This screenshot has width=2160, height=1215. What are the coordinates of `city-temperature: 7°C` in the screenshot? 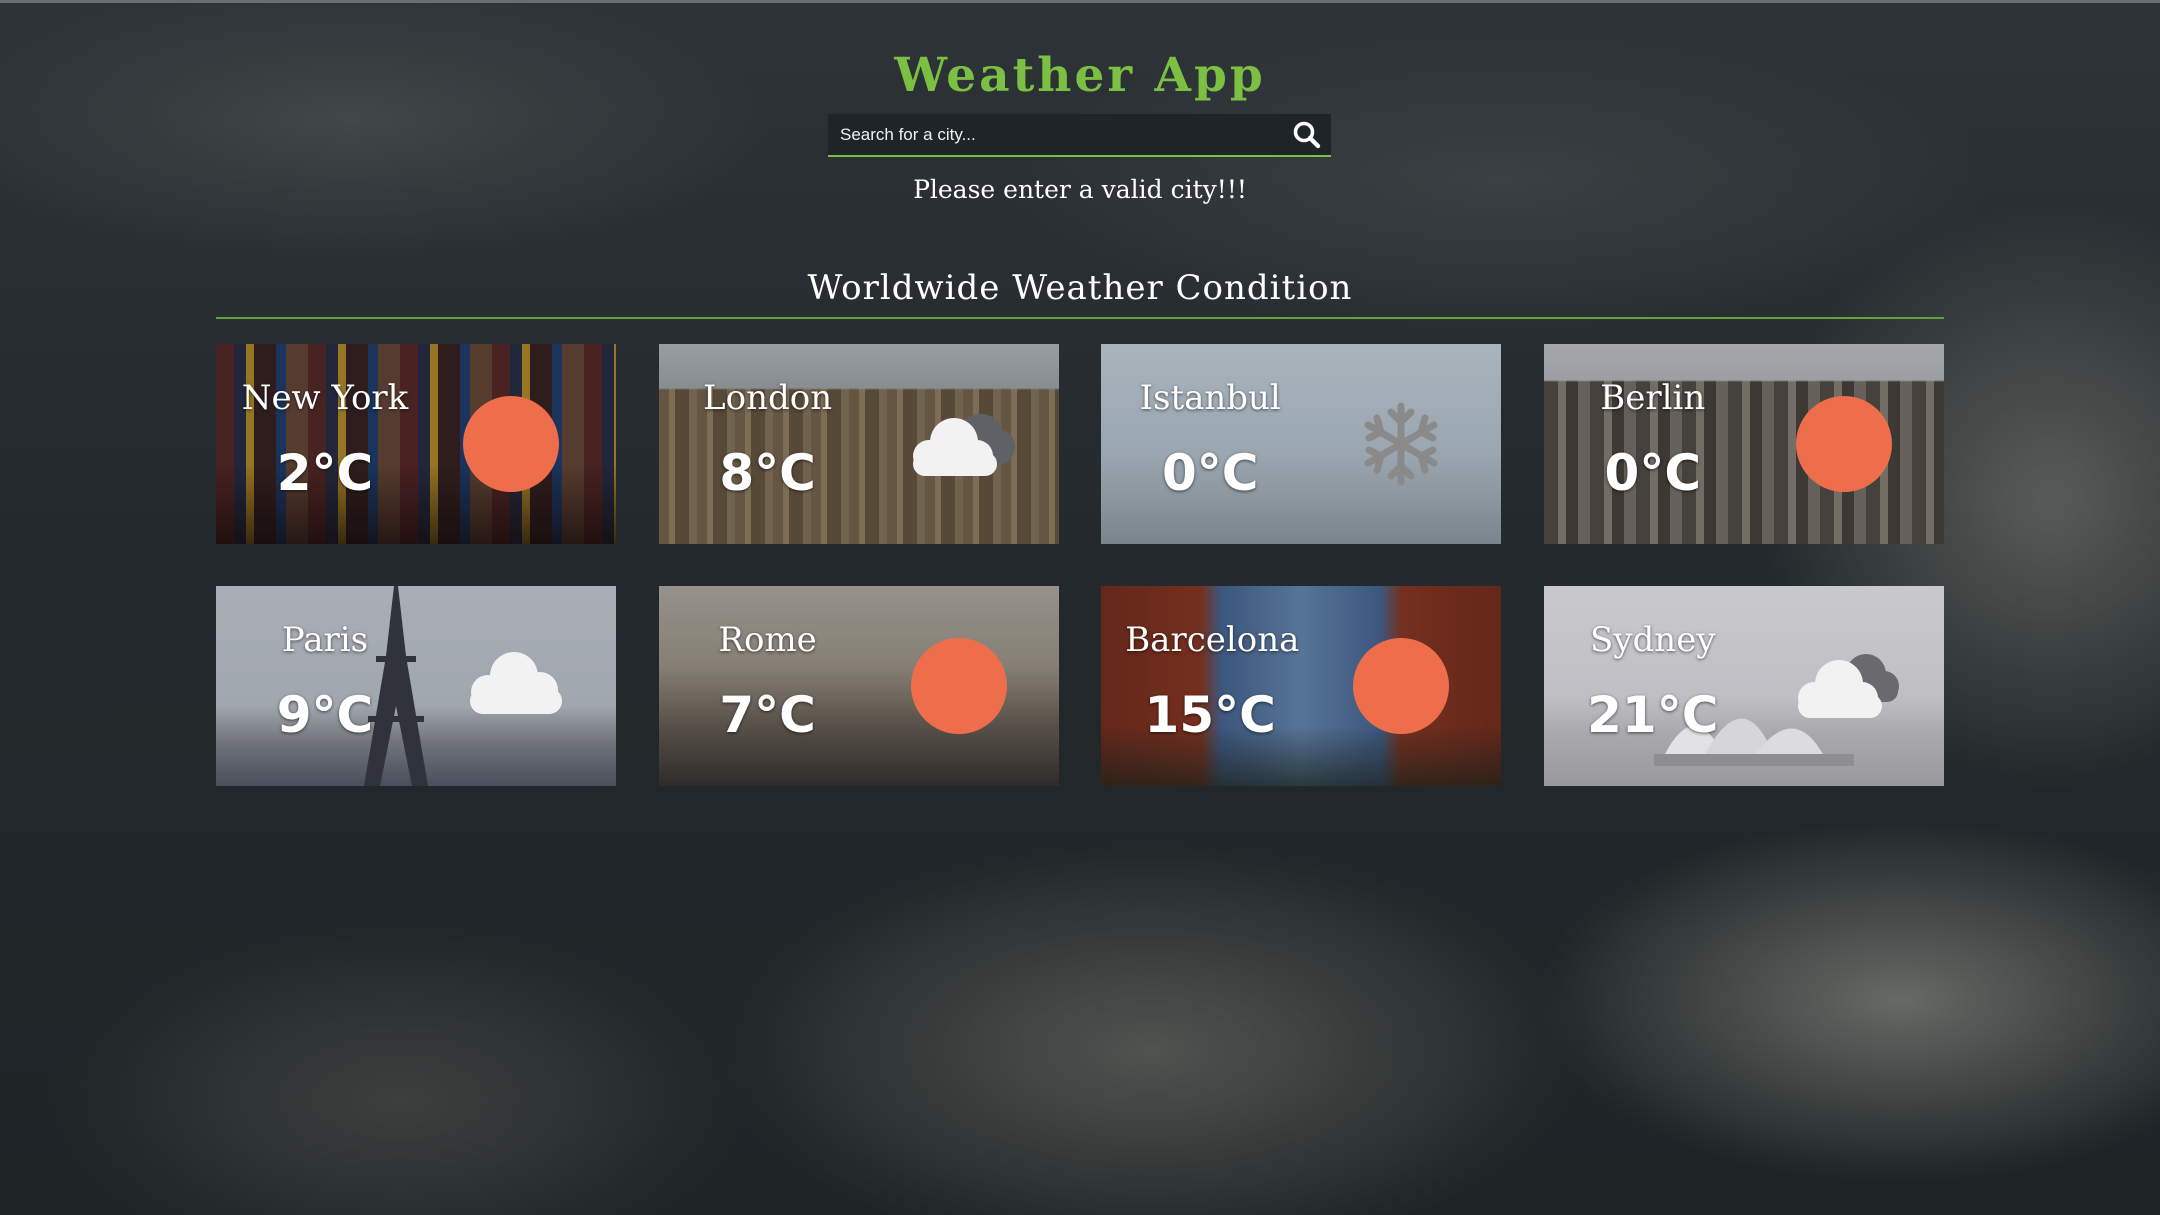 It's located at (767, 715).